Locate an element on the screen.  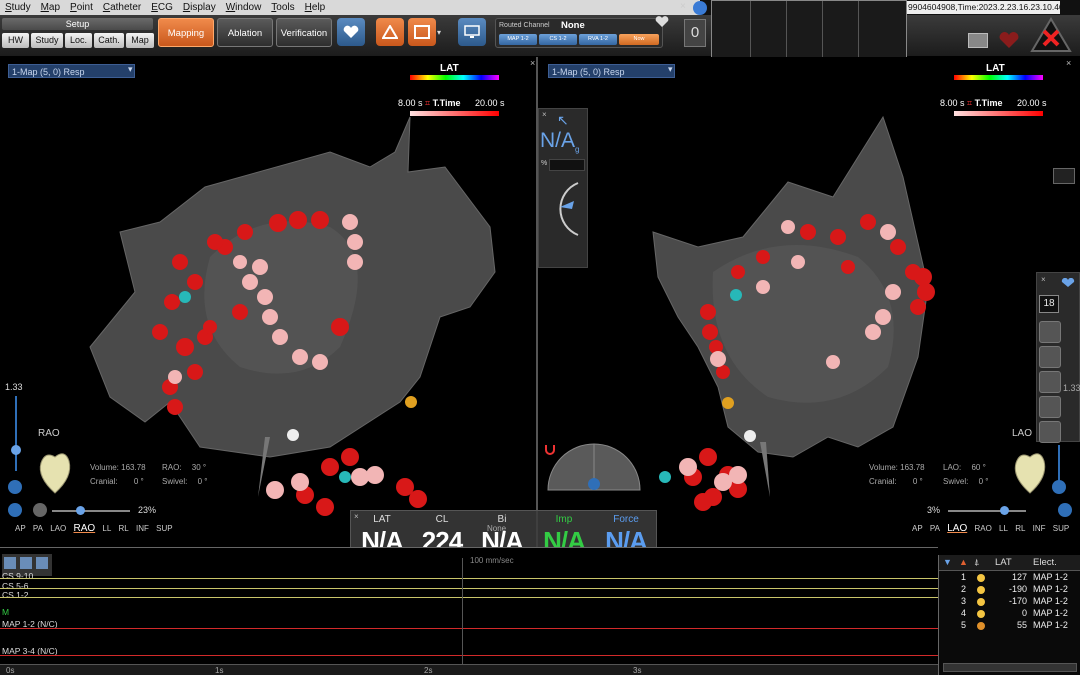
menu-ecg: ECG is located at coordinates (162, 7).